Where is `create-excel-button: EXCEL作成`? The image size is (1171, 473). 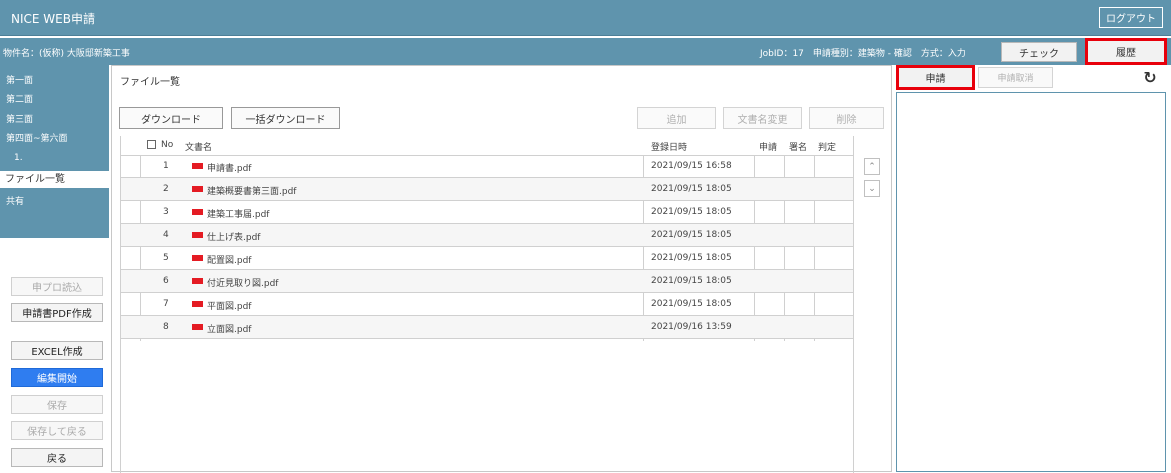
create-excel-button: EXCEL作成 is located at coordinates (57, 350).